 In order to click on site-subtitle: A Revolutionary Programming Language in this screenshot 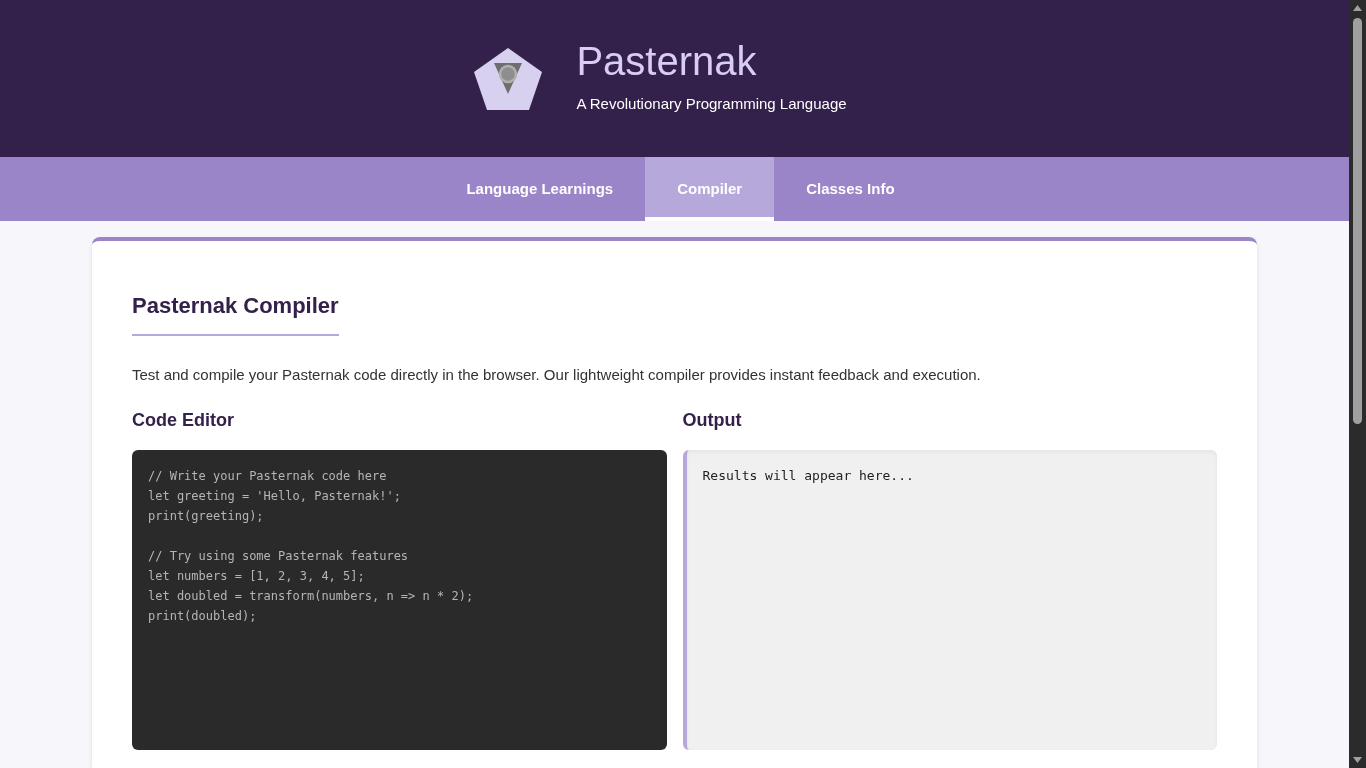, I will do `click(711, 104)`.